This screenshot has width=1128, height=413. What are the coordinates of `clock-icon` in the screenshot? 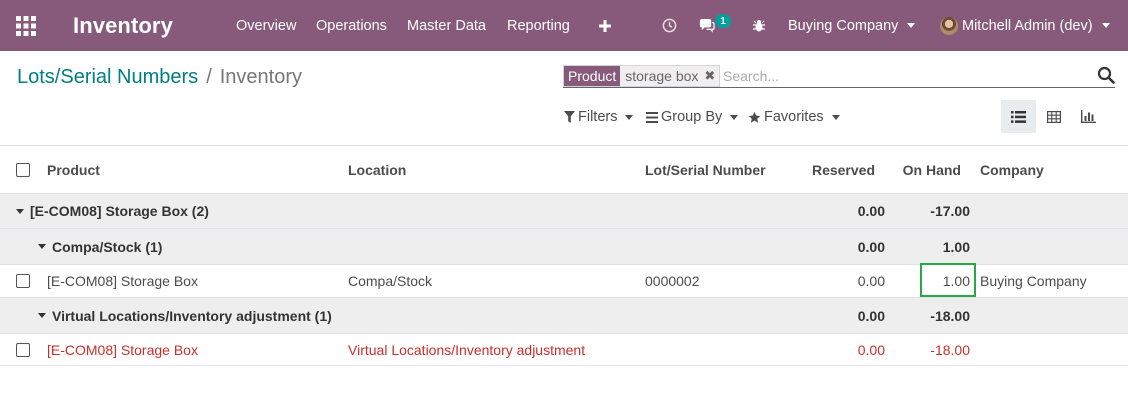 It's located at (669, 25).